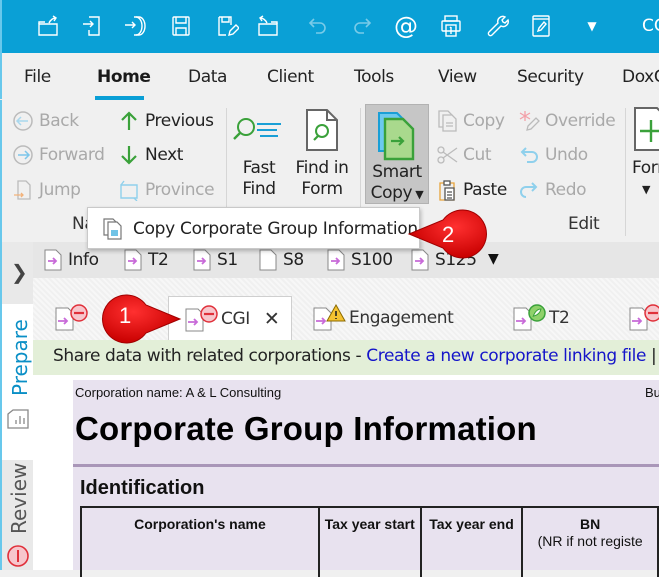  Describe the element at coordinates (290, 77) in the screenshot. I see `menu-client: Client` at that location.